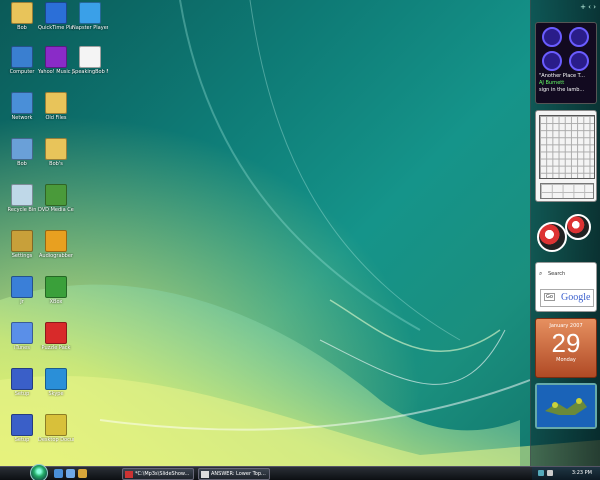 The image size is (600, 480). I want to click on desktop-icon-desktop-docs: Desktop Documents, so click(56, 428).